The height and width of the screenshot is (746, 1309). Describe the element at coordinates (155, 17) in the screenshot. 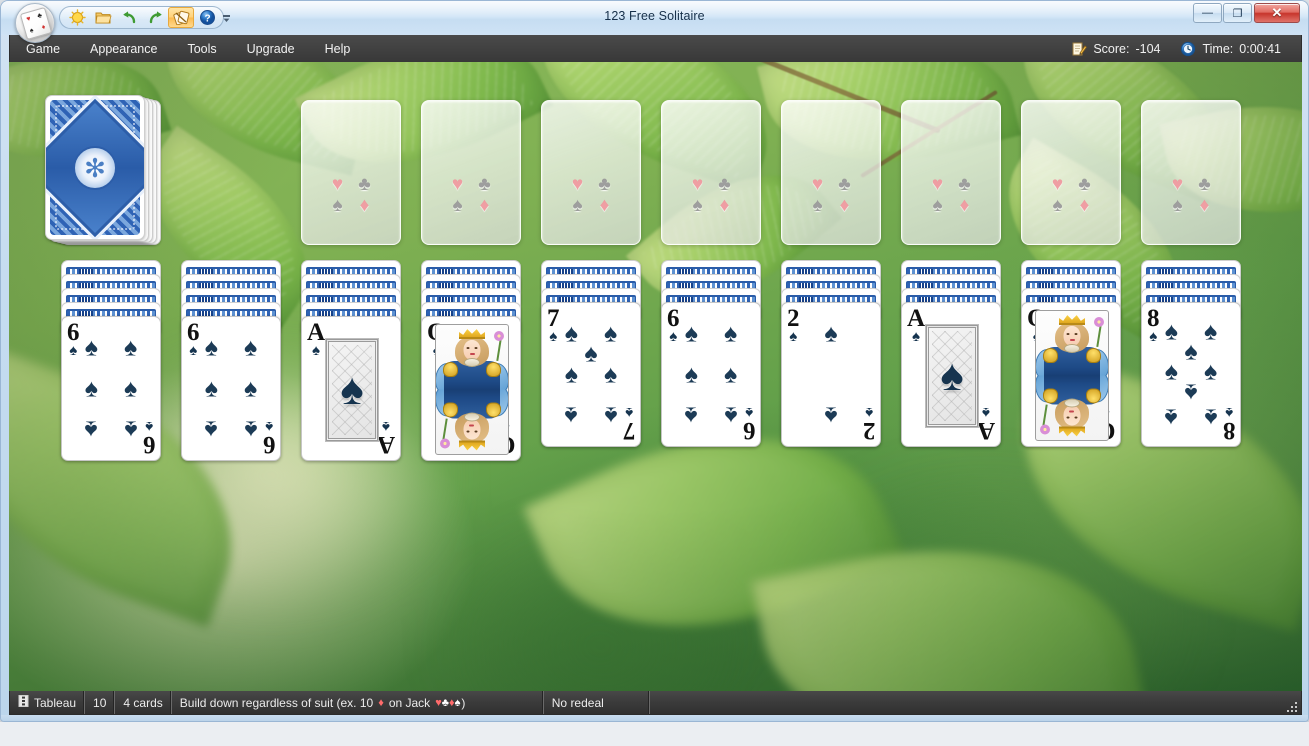

I see `redo-icon` at that location.